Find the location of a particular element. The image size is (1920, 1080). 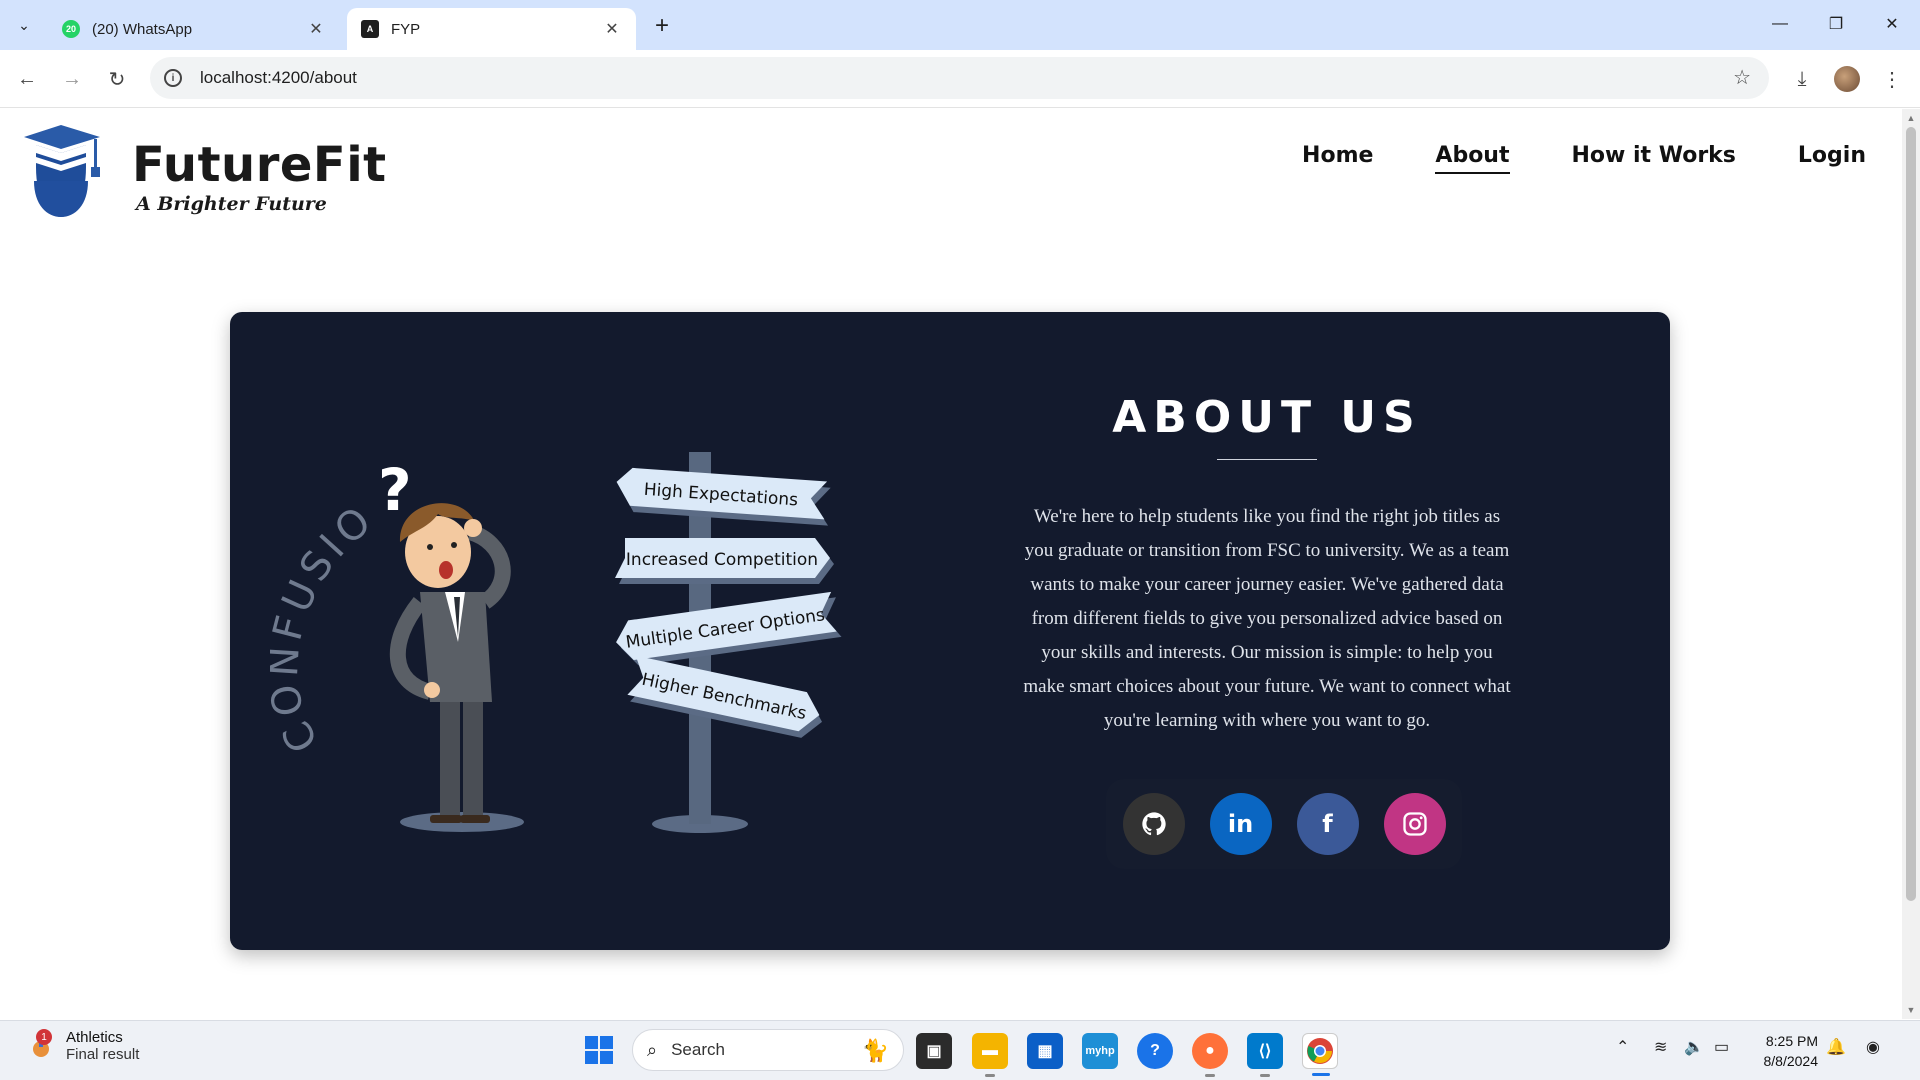

windows-start-icon is located at coordinates (599, 1050).